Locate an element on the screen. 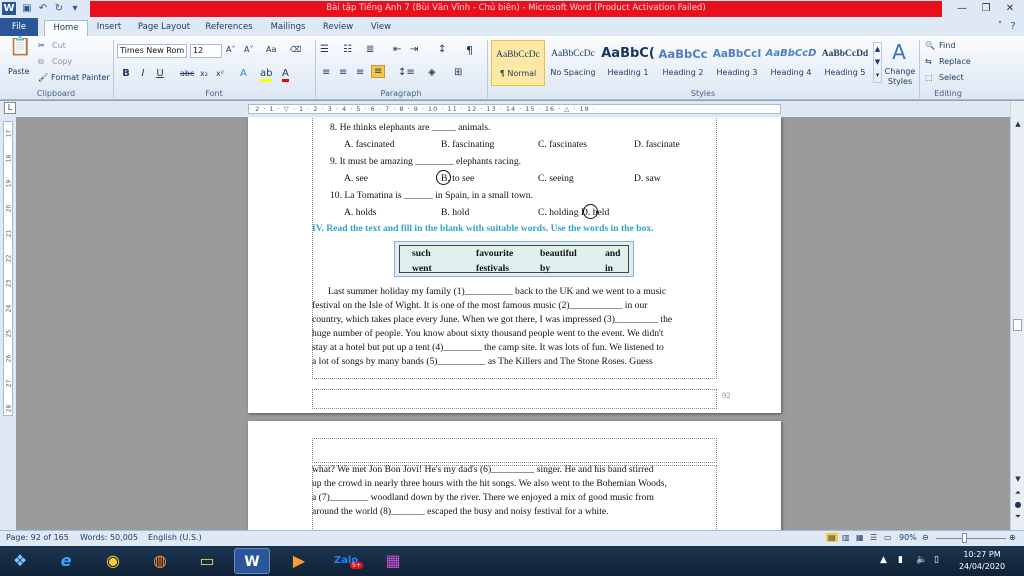 This screenshot has height=576, width=1024. vertical-scrollbar: ▲ ▼ ⏶ ● ⏷ is located at coordinates (1017, 315).